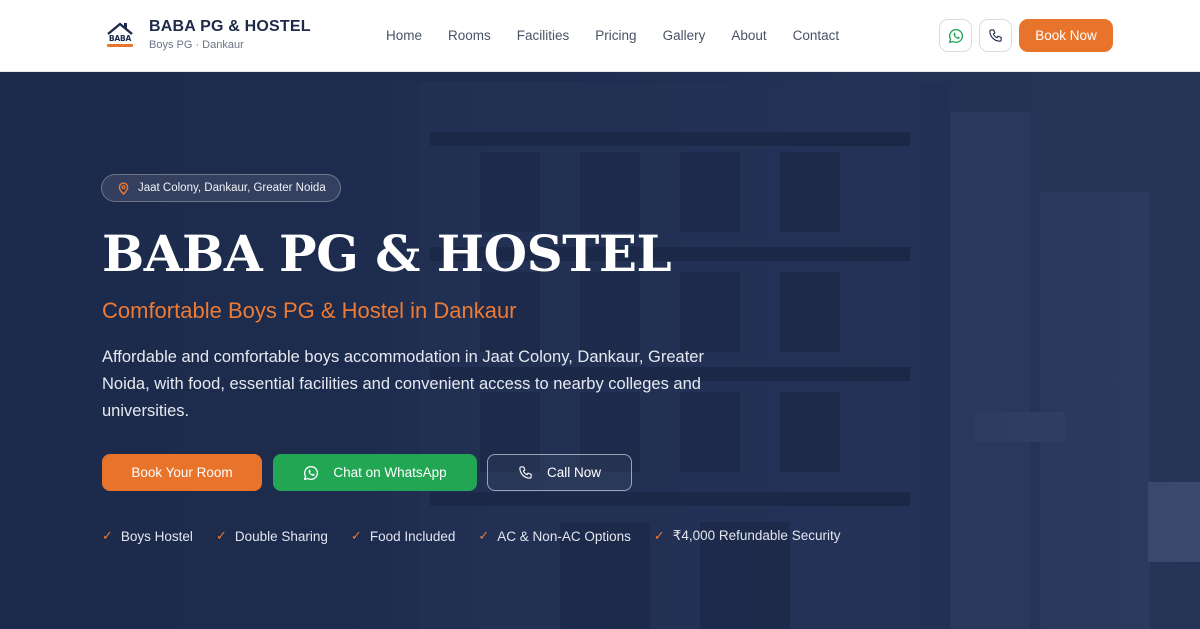 This screenshot has height=629, width=1200. What do you see at coordinates (615, 36) in the screenshot?
I see `nav-pricing: Pricing` at bounding box center [615, 36].